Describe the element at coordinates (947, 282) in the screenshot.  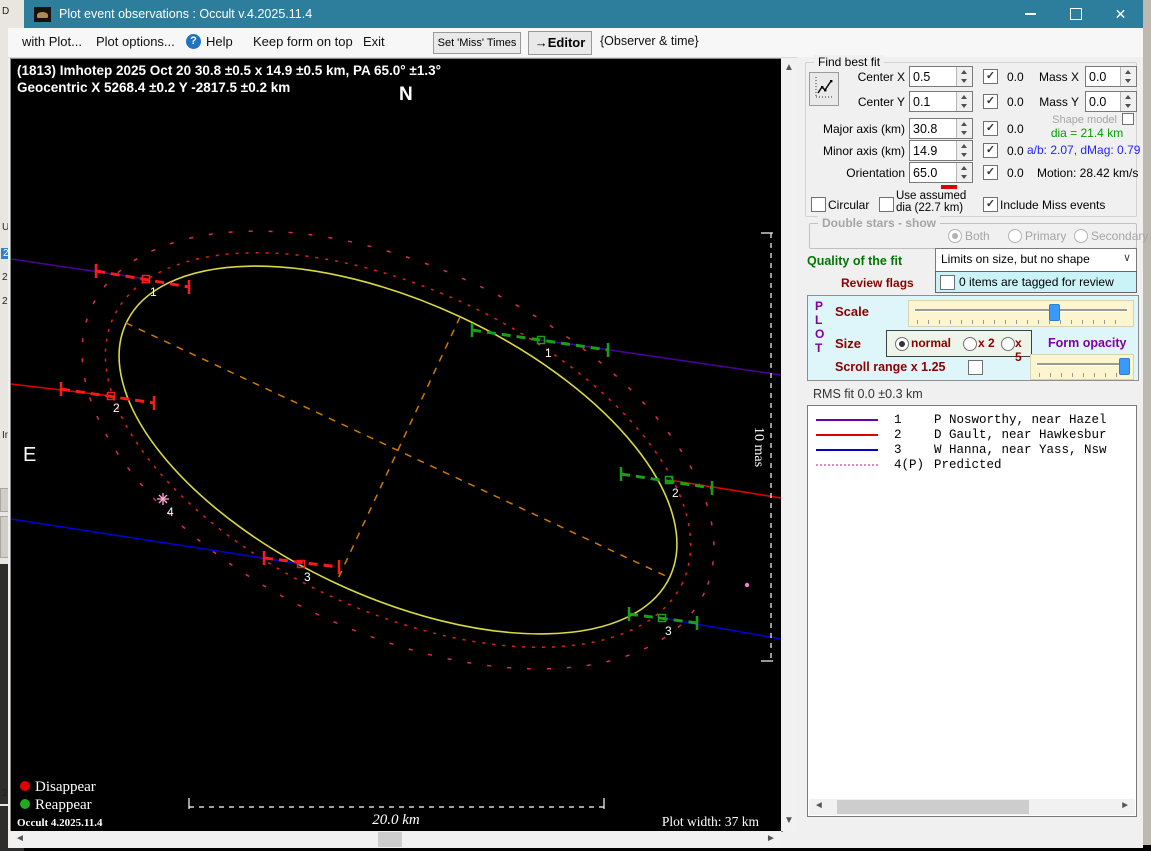
I see `review-flags-checkbox` at that location.